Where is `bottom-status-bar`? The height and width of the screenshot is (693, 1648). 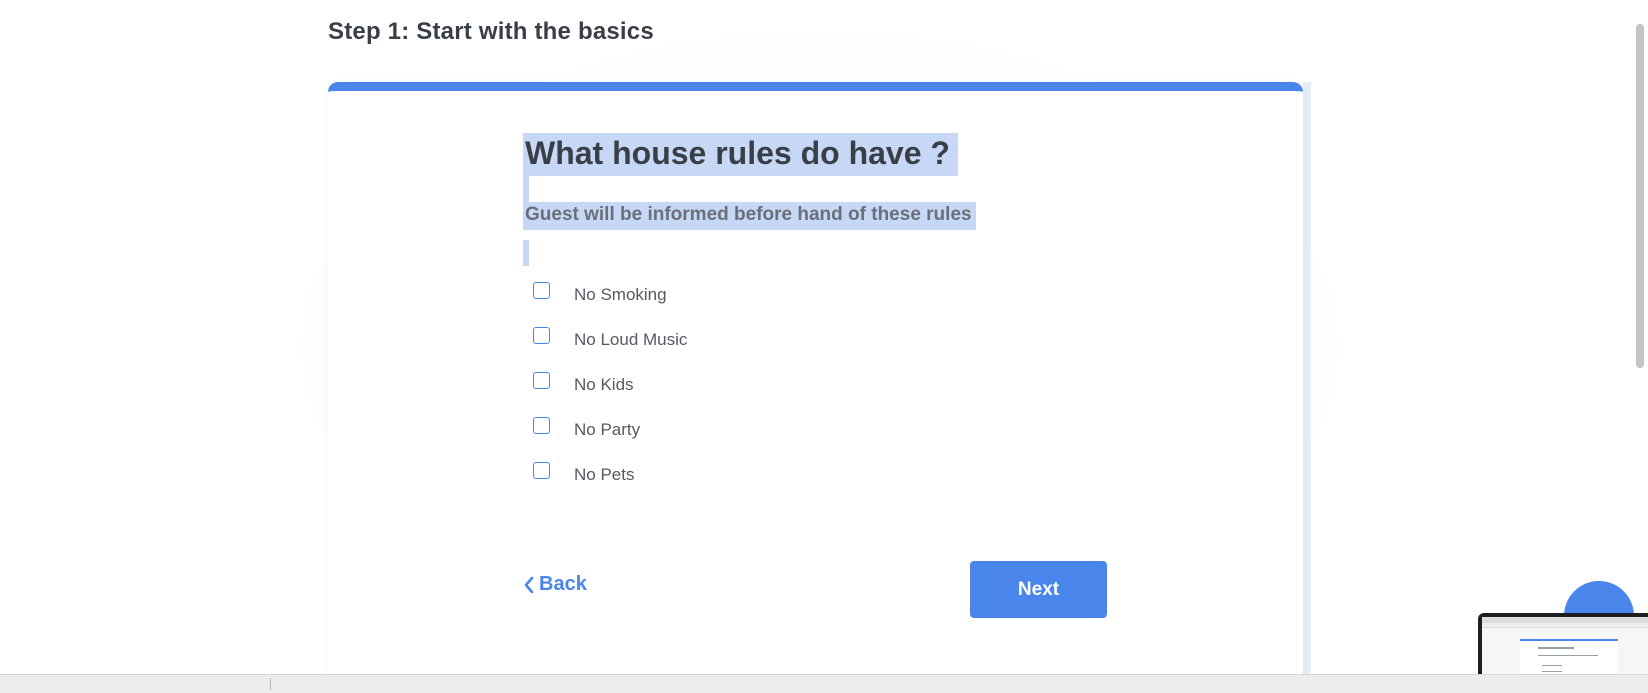
bottom-status-bar is located at coordinates (824, 683).